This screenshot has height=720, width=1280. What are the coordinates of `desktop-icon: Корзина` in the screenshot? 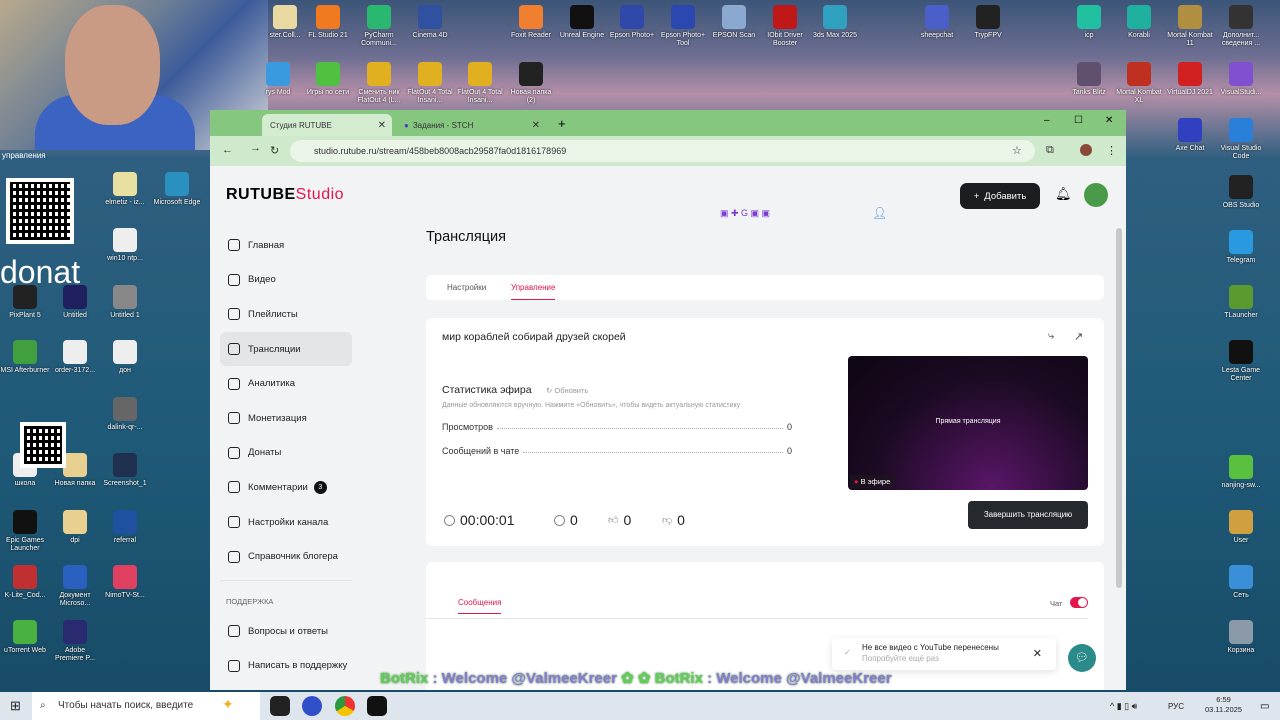 It's located at (1241, 637).